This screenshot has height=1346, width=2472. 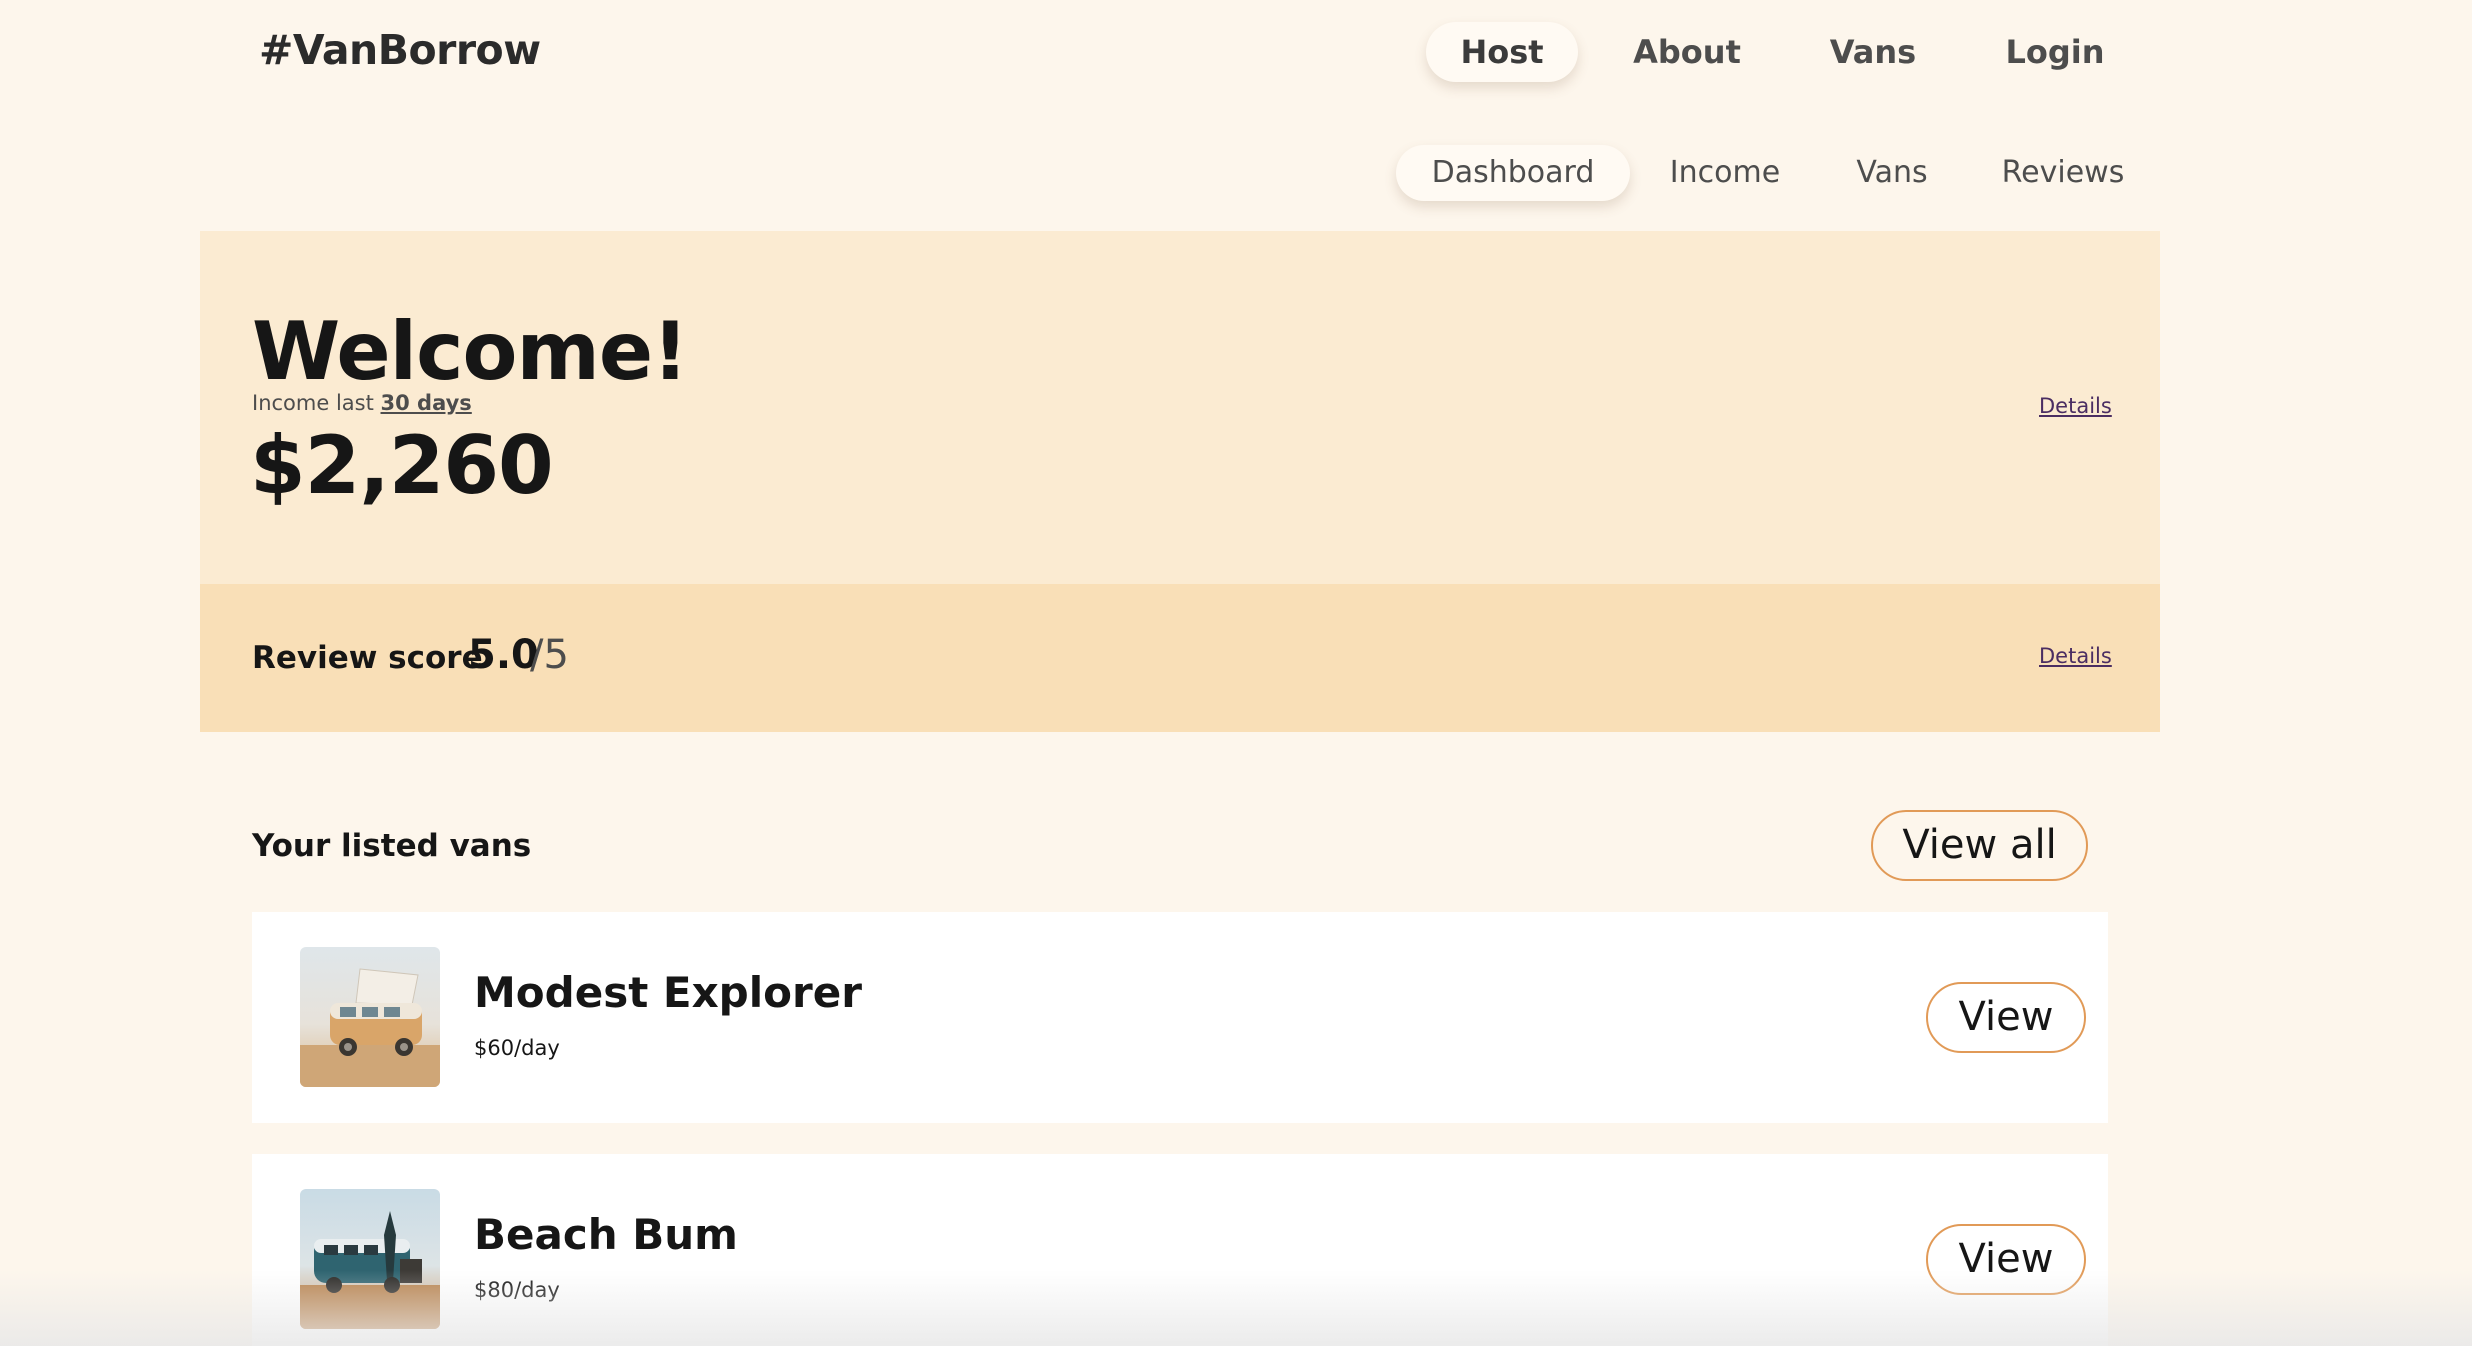 I want to click on review-score-max: /5, so click(x=549, y=655).